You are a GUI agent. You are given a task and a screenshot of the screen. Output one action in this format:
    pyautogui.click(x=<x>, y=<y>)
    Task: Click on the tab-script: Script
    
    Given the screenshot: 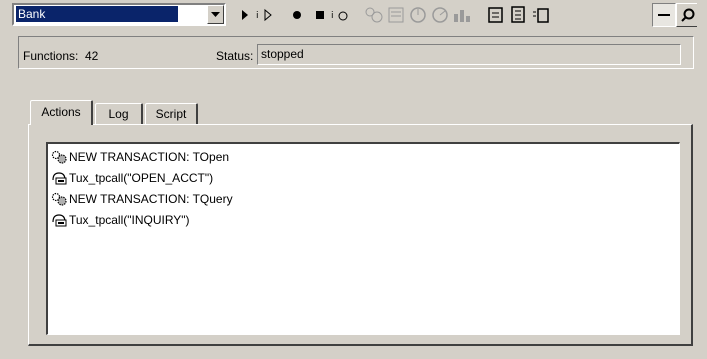 What is the action you would take?
    pyautogui.click(x=171, y=114)
    